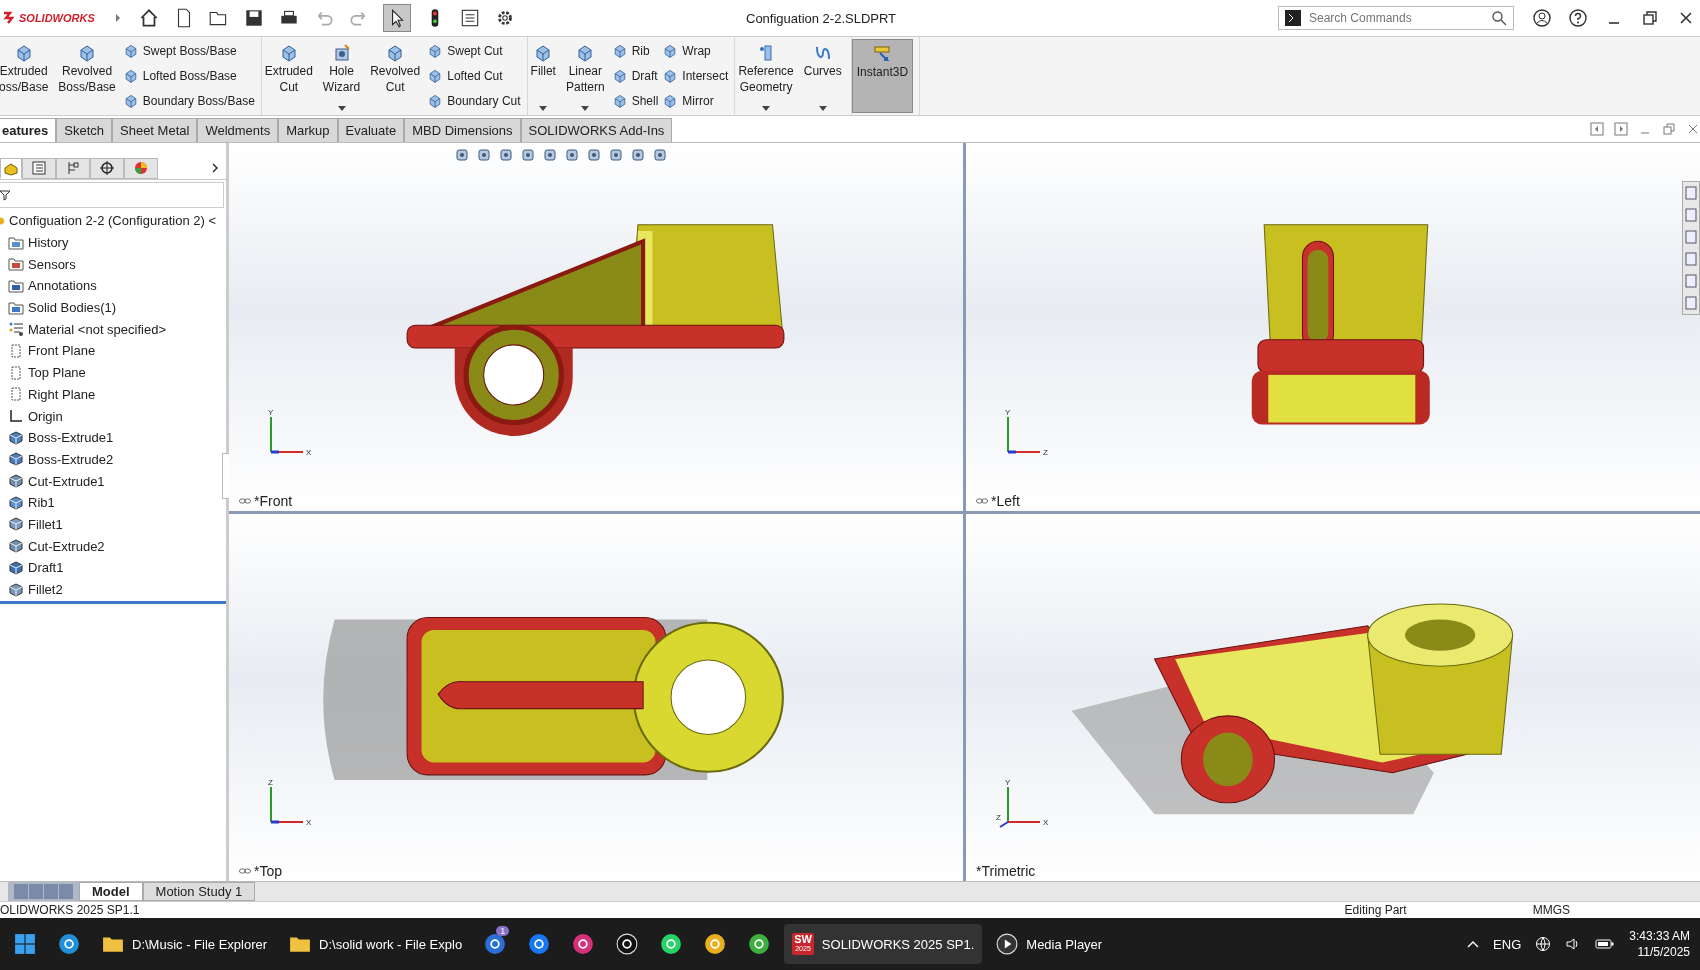 The width and height of the screenshot is (1700, 970). What do you see at coordinates (87, 76) in the screenshot?
I see `ribbon-button: Revolved Boss/Base` at bounding box center [87, 76].